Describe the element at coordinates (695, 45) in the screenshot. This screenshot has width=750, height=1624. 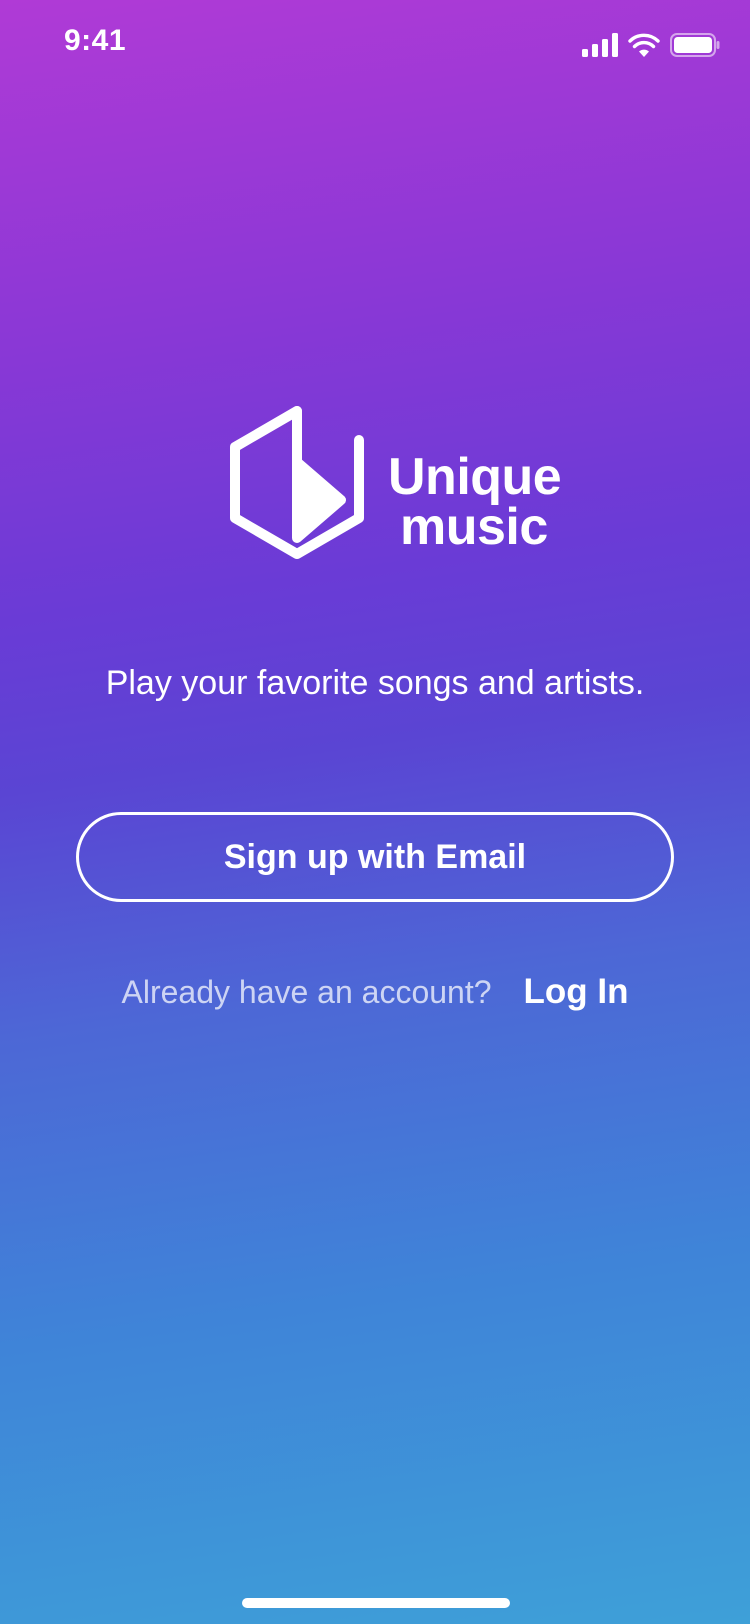
I see `battery-icon` at that location.